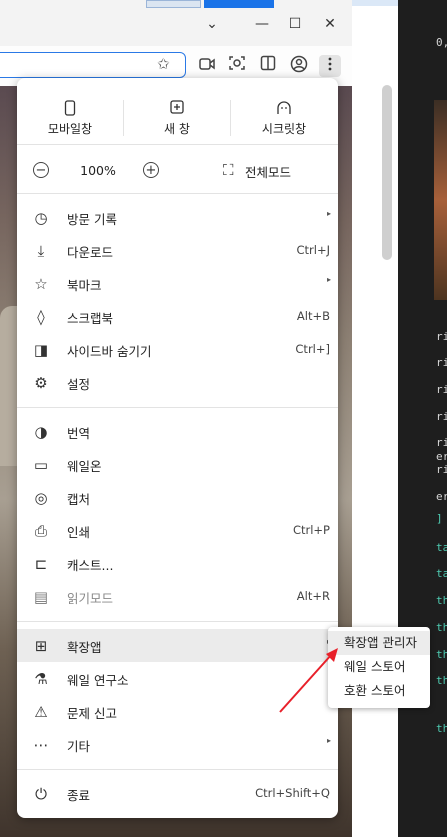 The height and width of the screenshot is (837, 447). What do you see at coordinates (41, 712) in the screenshot?
I see `report-icon: ⚠` at bounding box center [41, 712].